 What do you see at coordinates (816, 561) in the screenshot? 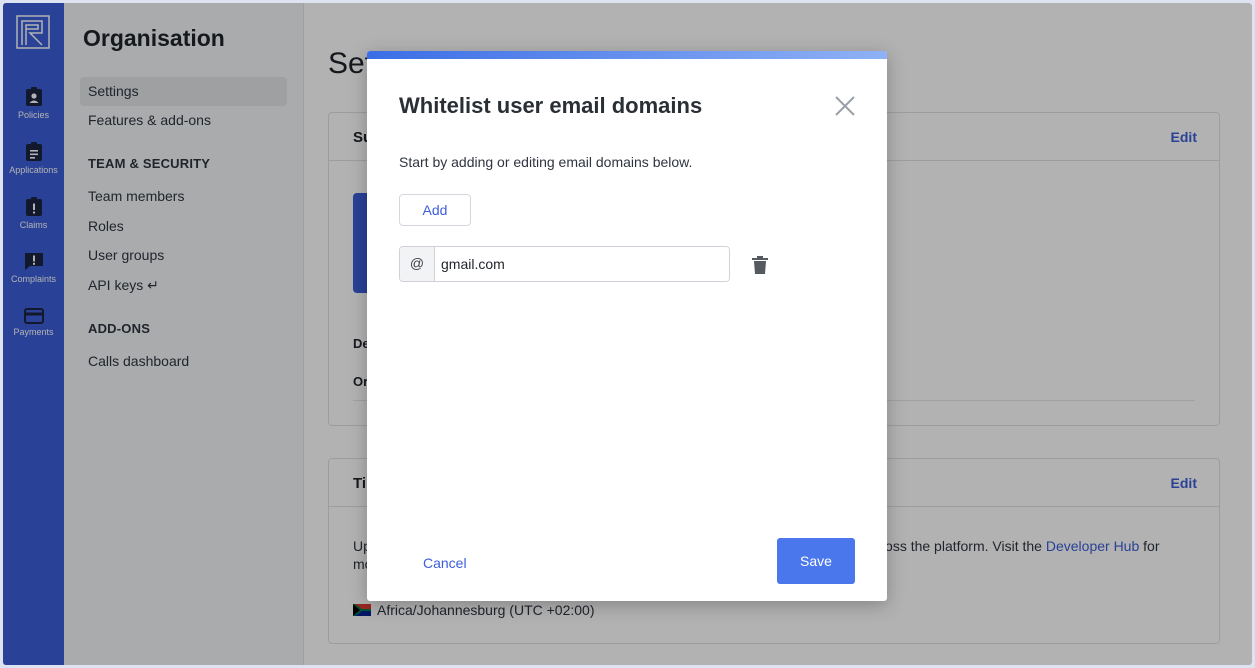
I see `save-button: Save` at bounding box center [816, 561].